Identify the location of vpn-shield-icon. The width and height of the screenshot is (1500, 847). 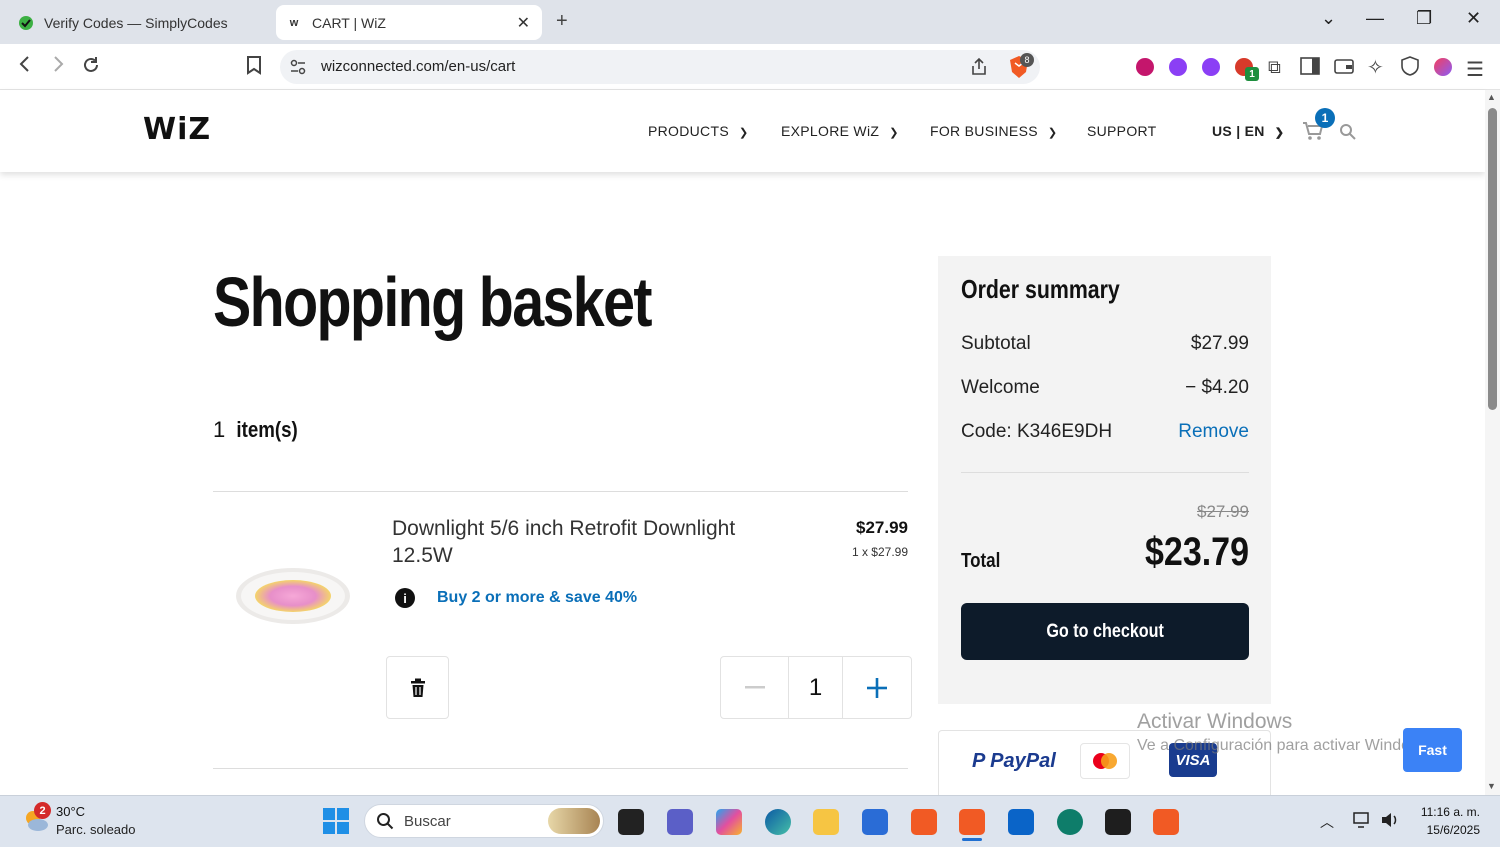
(1410, 68).